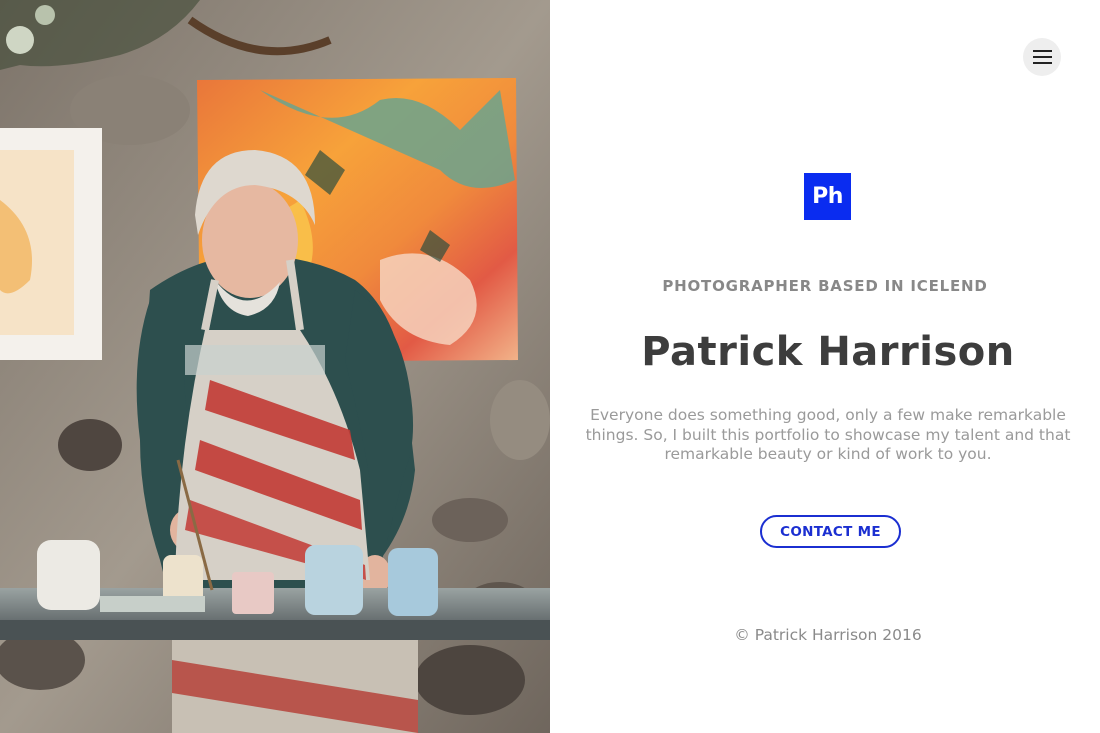  I want to click on copyright-text: © Patrick Harrison 2016, so click(828, 635).